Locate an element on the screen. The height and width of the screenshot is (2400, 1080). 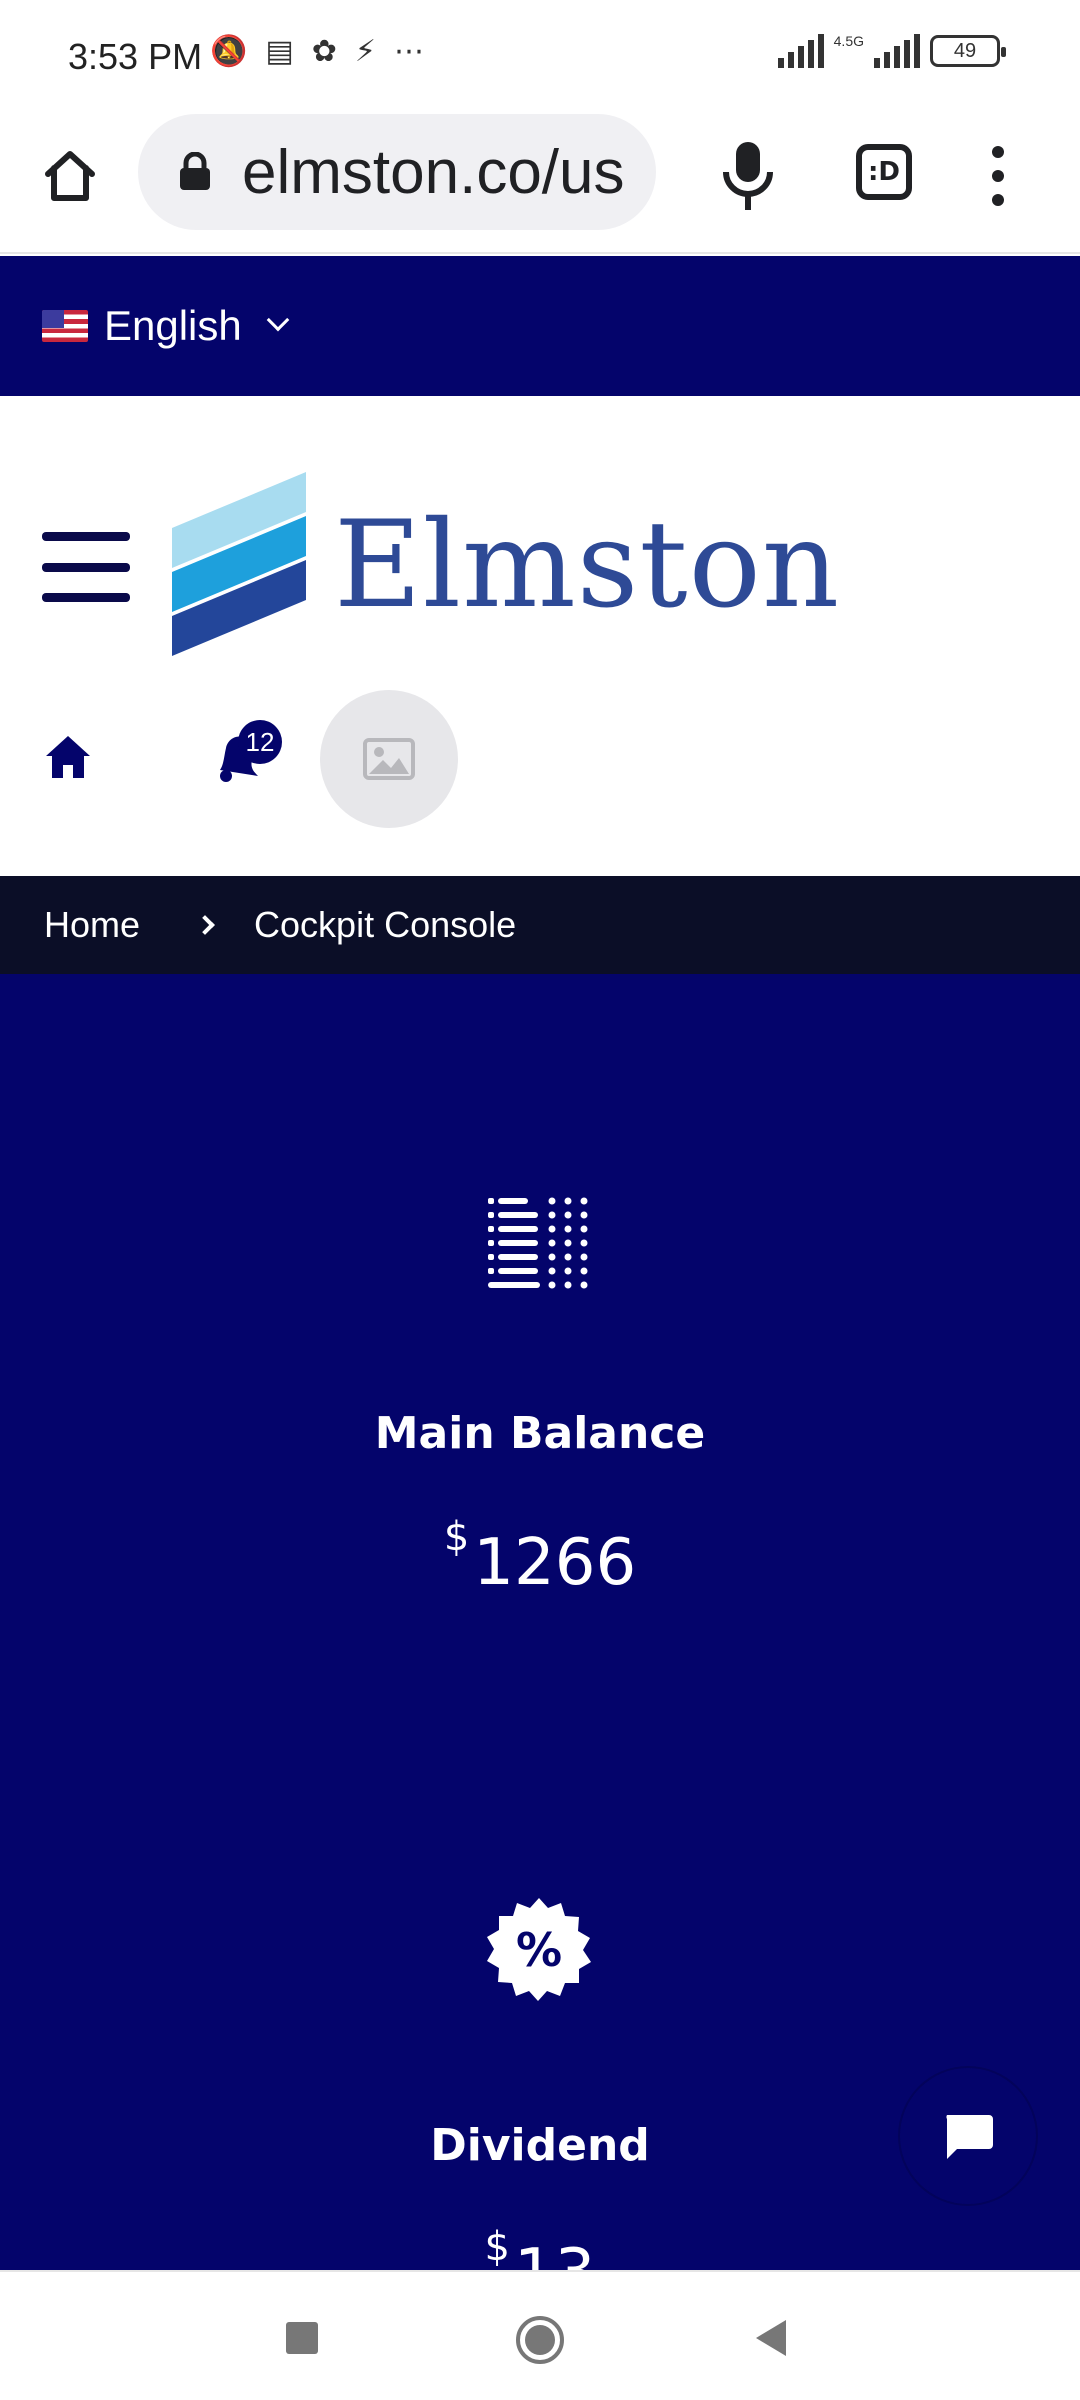
muted-bell-icon: 🔕 is located at coordinates (229, 51).